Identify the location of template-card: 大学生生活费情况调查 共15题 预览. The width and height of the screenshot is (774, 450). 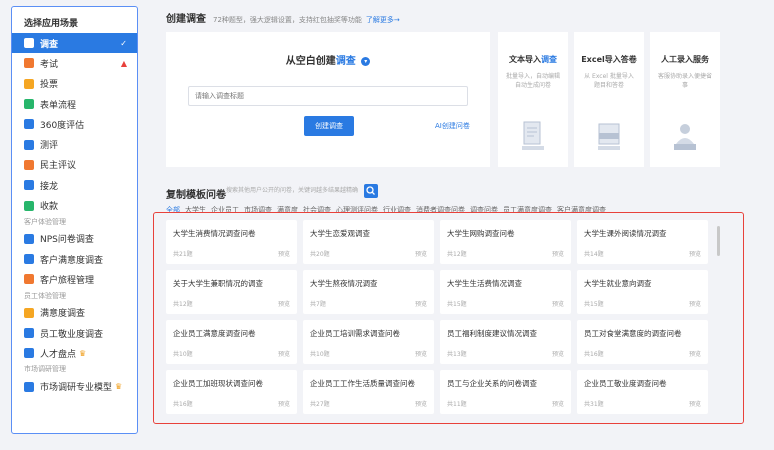
(505, 292).